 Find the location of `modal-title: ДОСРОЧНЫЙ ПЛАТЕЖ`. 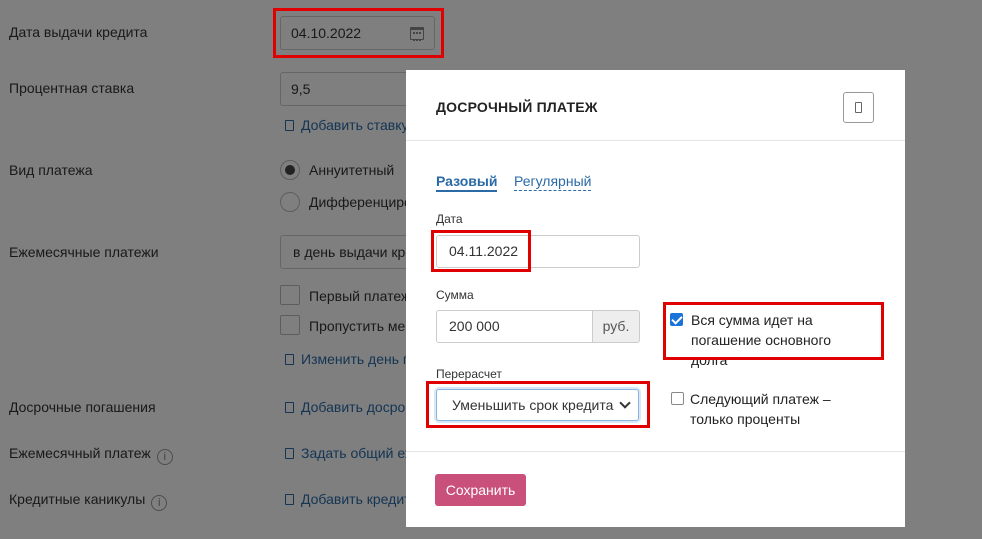

modal-title: ДОСРОЧНЫЙ ПЛАТЕЖ is located at coordinates (517, 107).